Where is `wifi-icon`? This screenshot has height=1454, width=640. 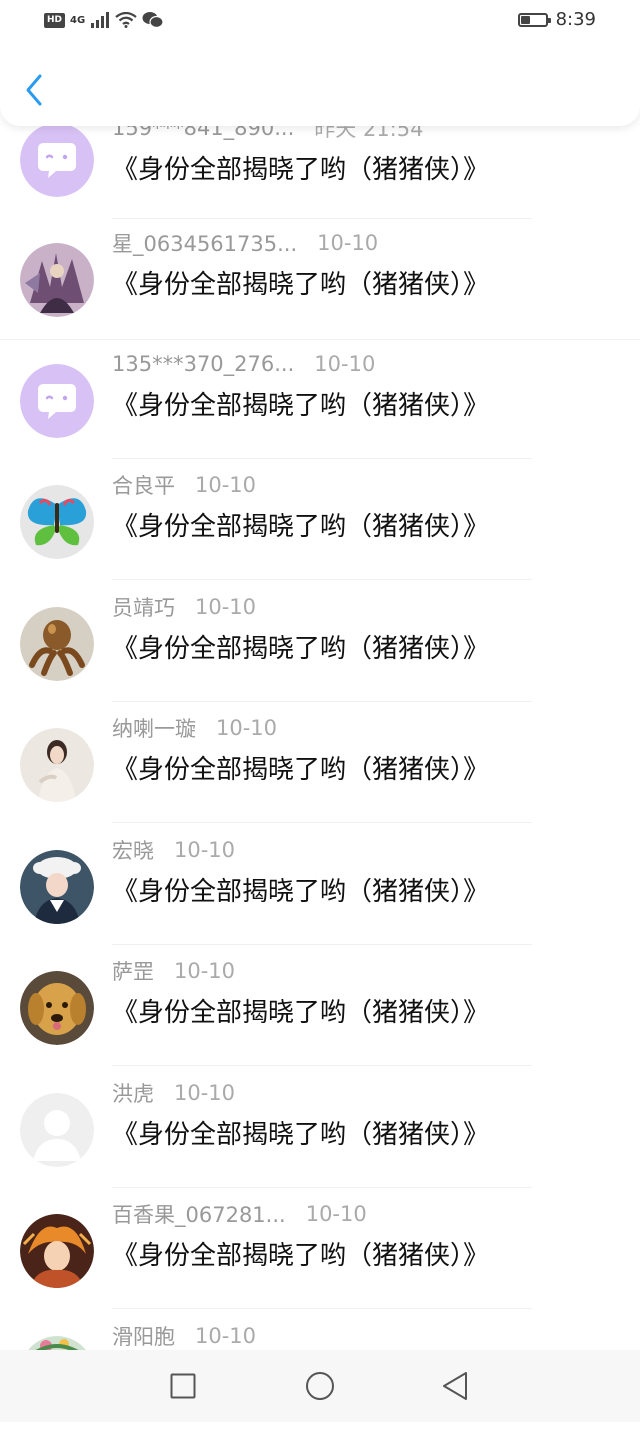
wifi-icon is located at coordinates (126, 20).